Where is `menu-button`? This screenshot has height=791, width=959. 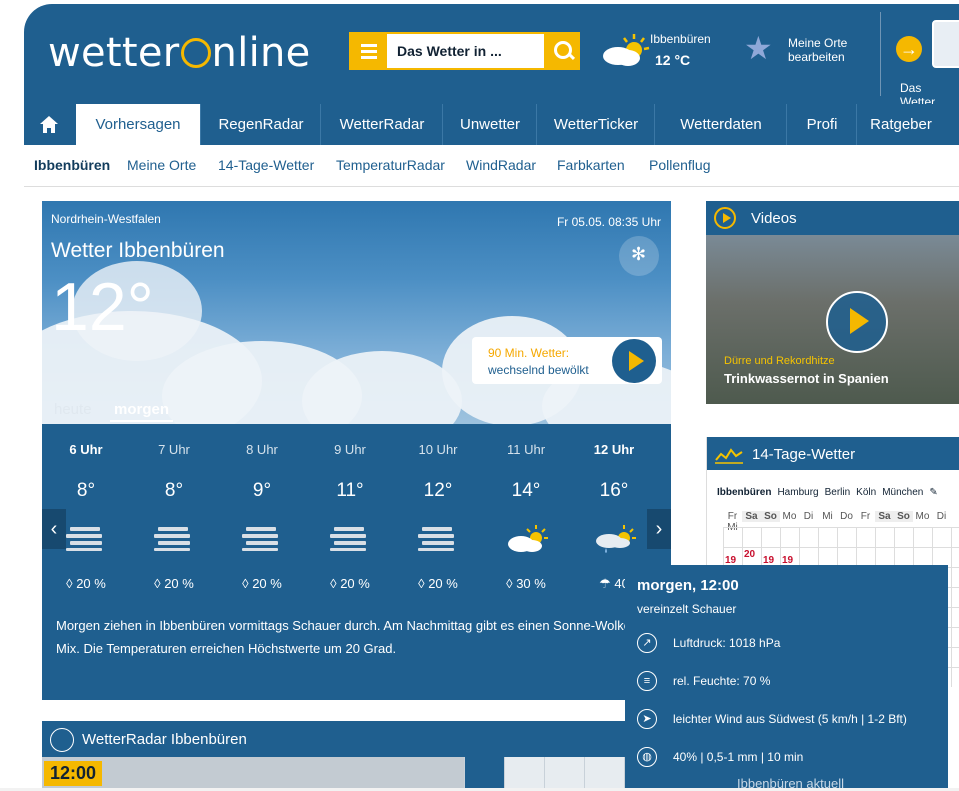 menu-button is located at coordinates (369, 51).